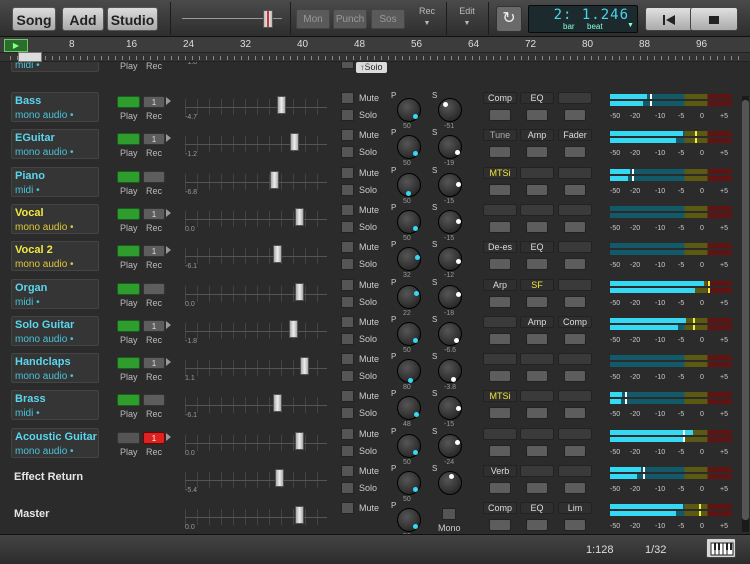  I want to click on punch-button: Punch, so click(350, 19).